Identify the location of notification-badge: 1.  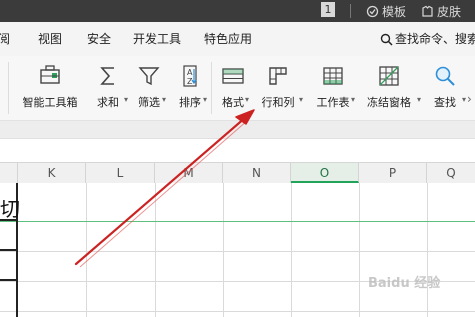
(328, 9).